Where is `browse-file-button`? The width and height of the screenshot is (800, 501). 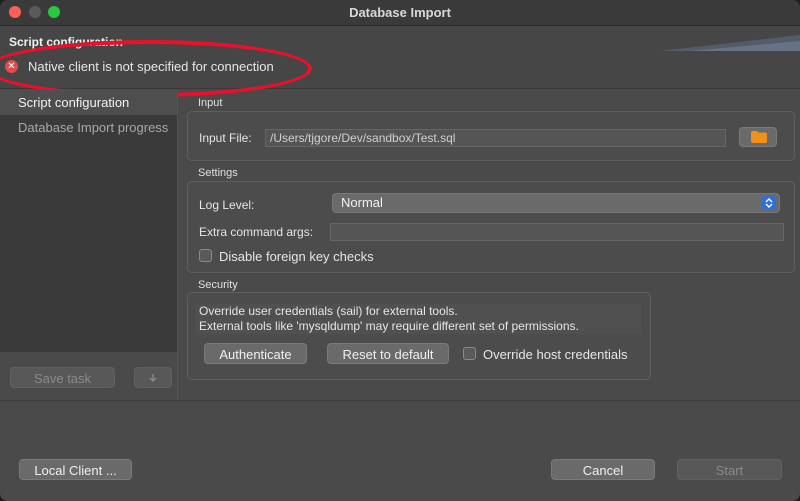 browse-file-button is located at coordinates (758, 137).